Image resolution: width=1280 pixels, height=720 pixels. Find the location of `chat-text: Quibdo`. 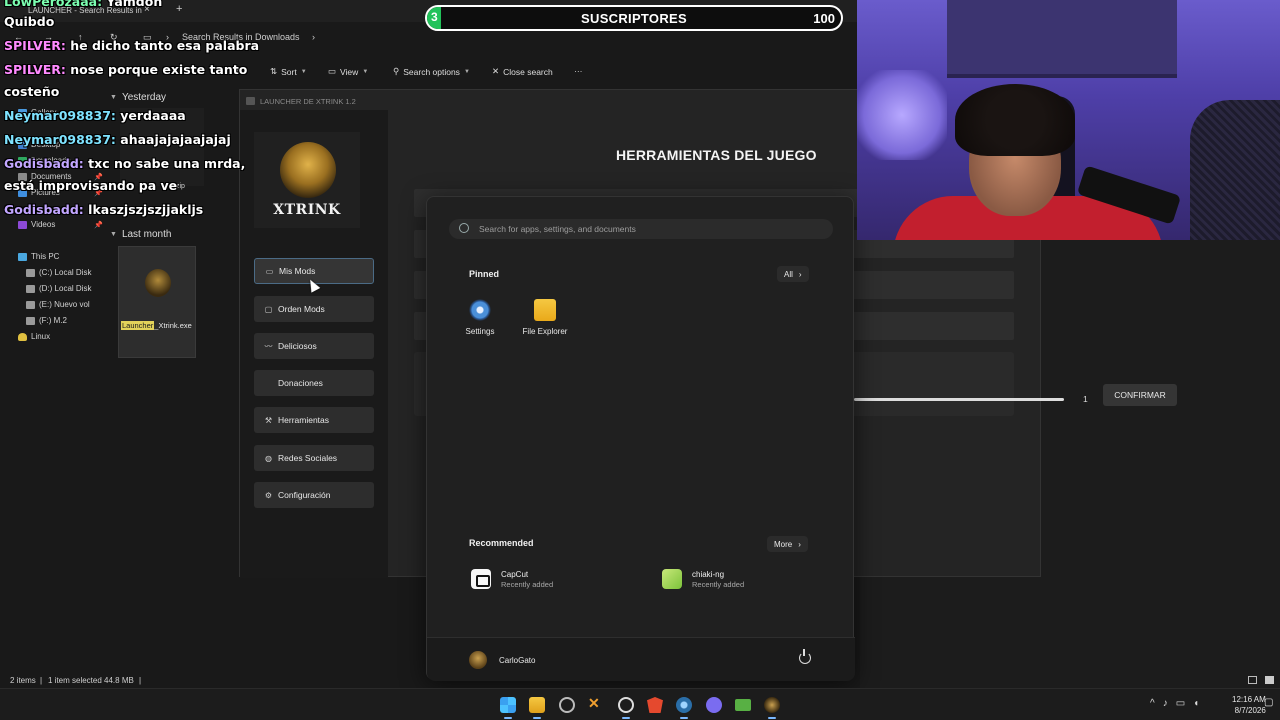

chat-text: Quibdo is located at coordinates (29, 21).